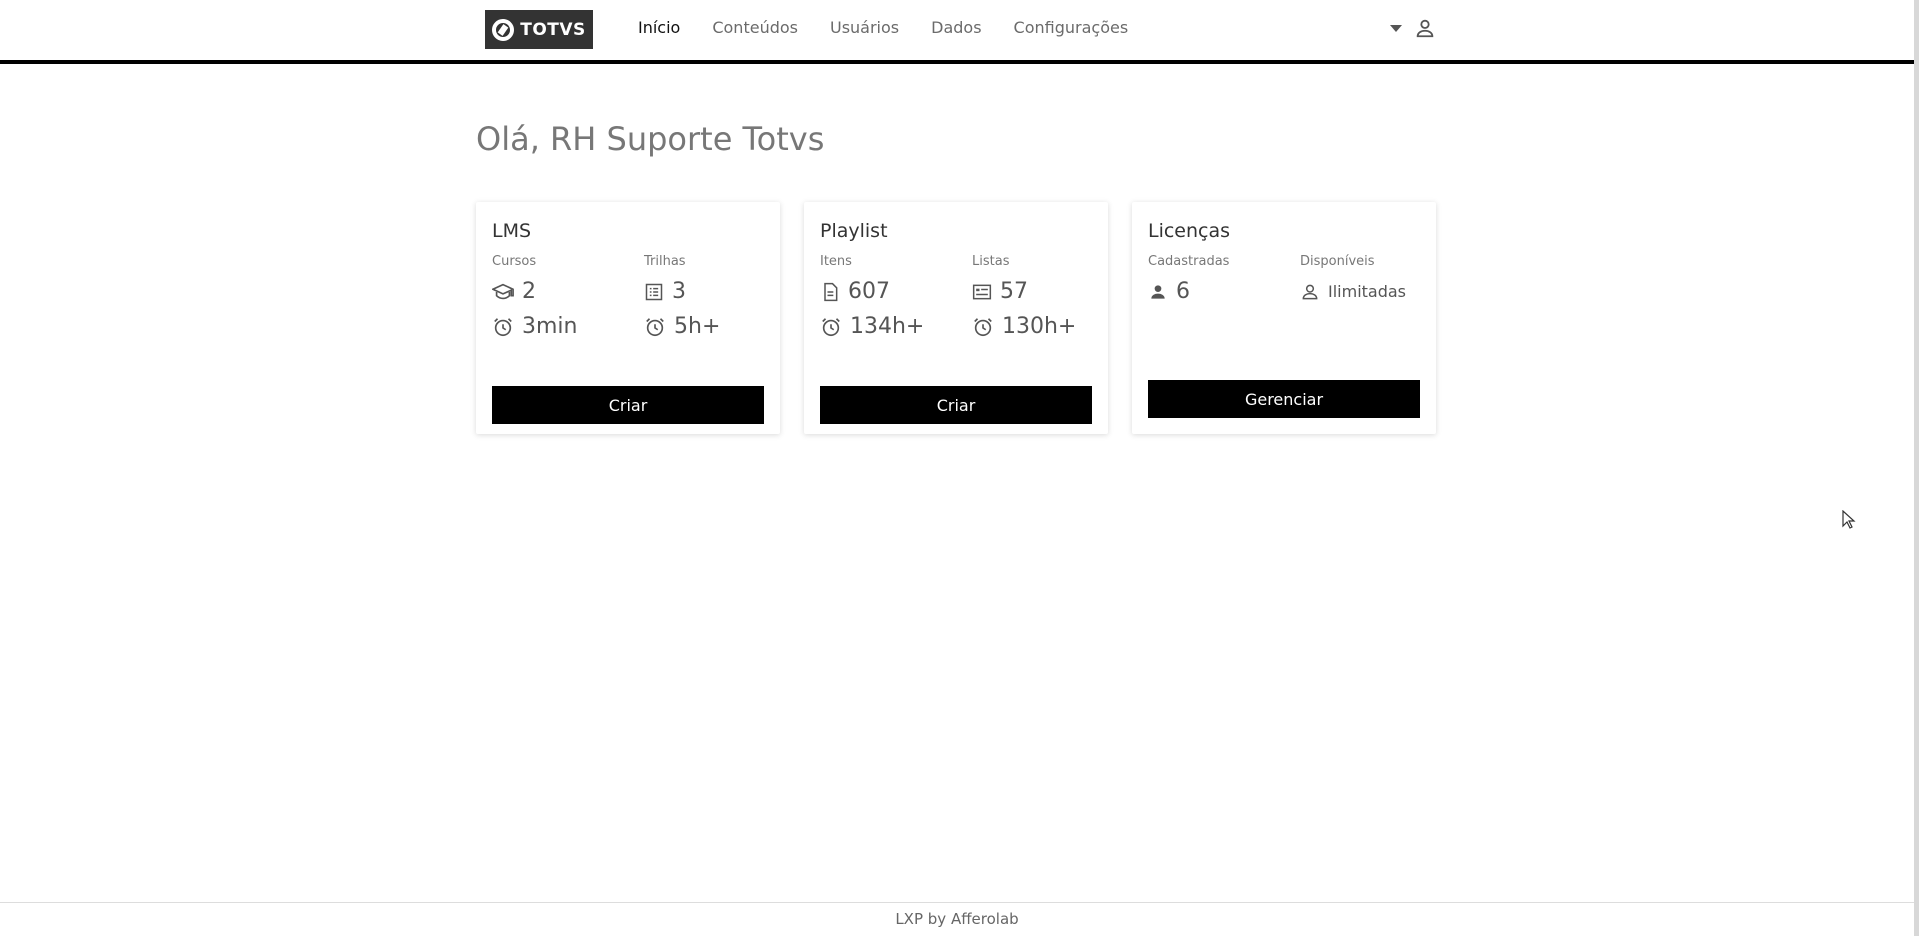 This screenshot has width=1919, height=936. Describe the element at coordinates (650, 139) in the screenshot. I see `greeting-heading: Olá, RH Suporte Totvs` at that location.